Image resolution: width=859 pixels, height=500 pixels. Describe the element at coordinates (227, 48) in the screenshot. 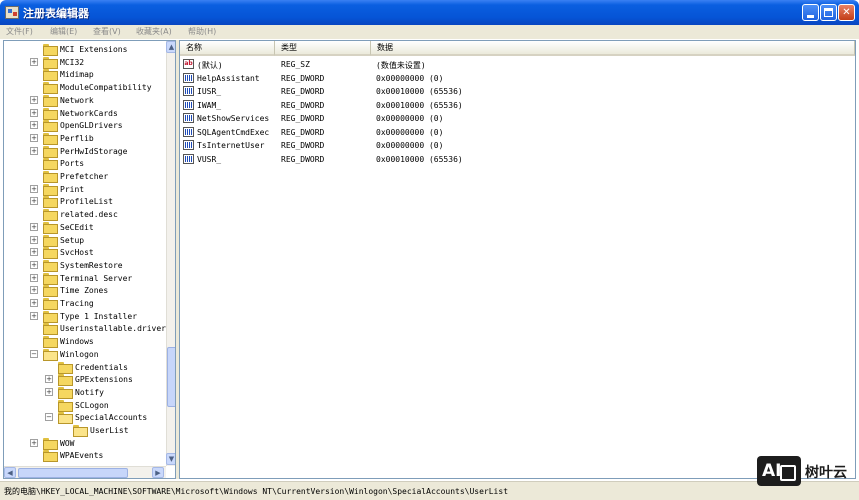

I see `column-header-name: 名称` at that location.